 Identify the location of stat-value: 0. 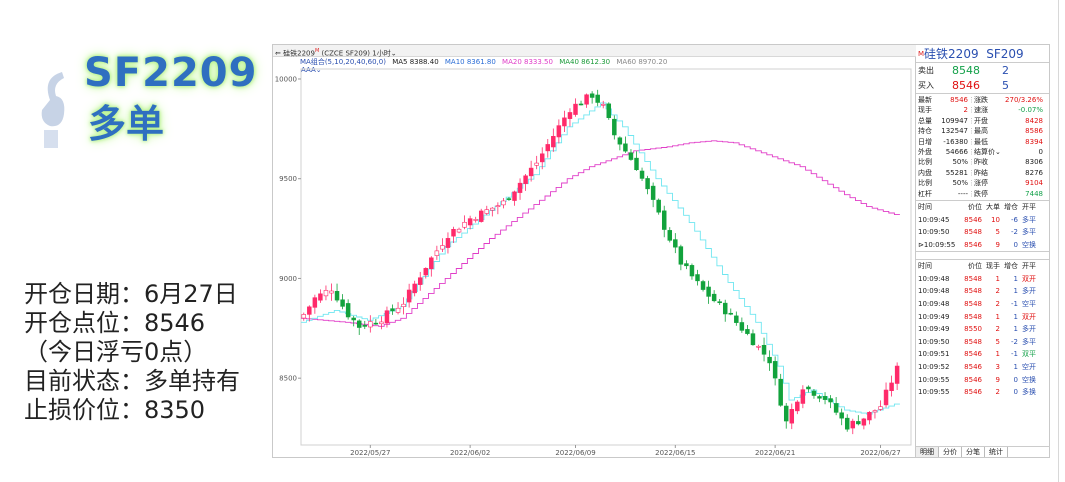
(1040, 151).